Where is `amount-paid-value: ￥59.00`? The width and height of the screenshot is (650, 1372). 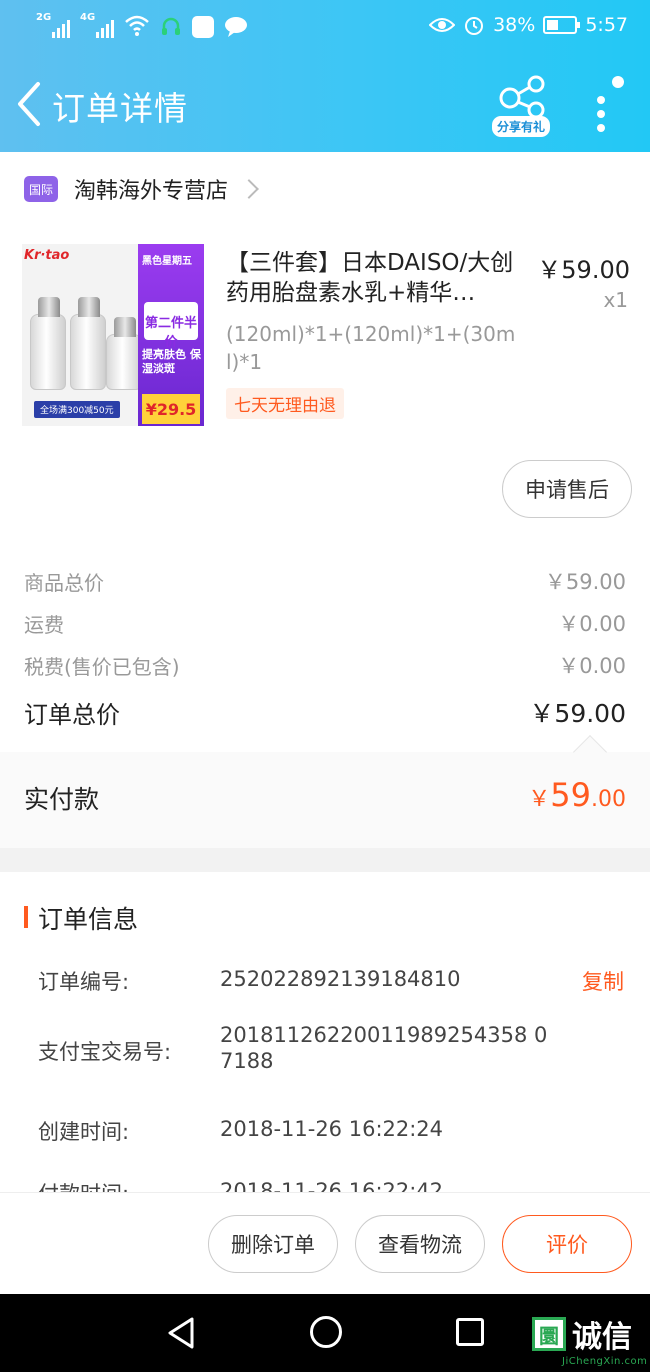 amount-paid-value: ￥59.00 is located at coordinates (577, 795).